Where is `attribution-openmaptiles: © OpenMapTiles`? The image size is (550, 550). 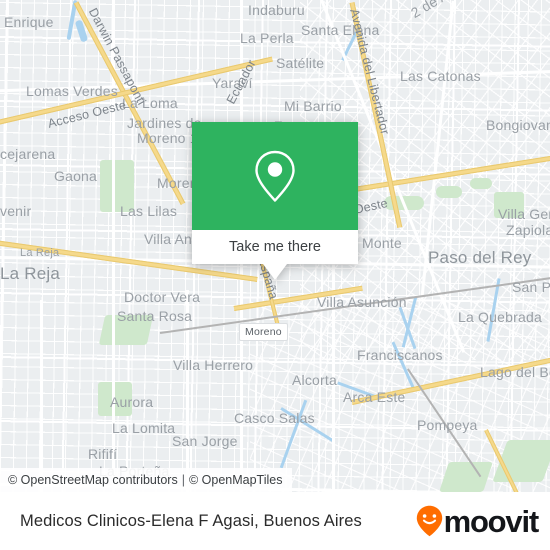
attribution-openmaptiles: © OpenMapTiles is located at coordinates (236, 480).